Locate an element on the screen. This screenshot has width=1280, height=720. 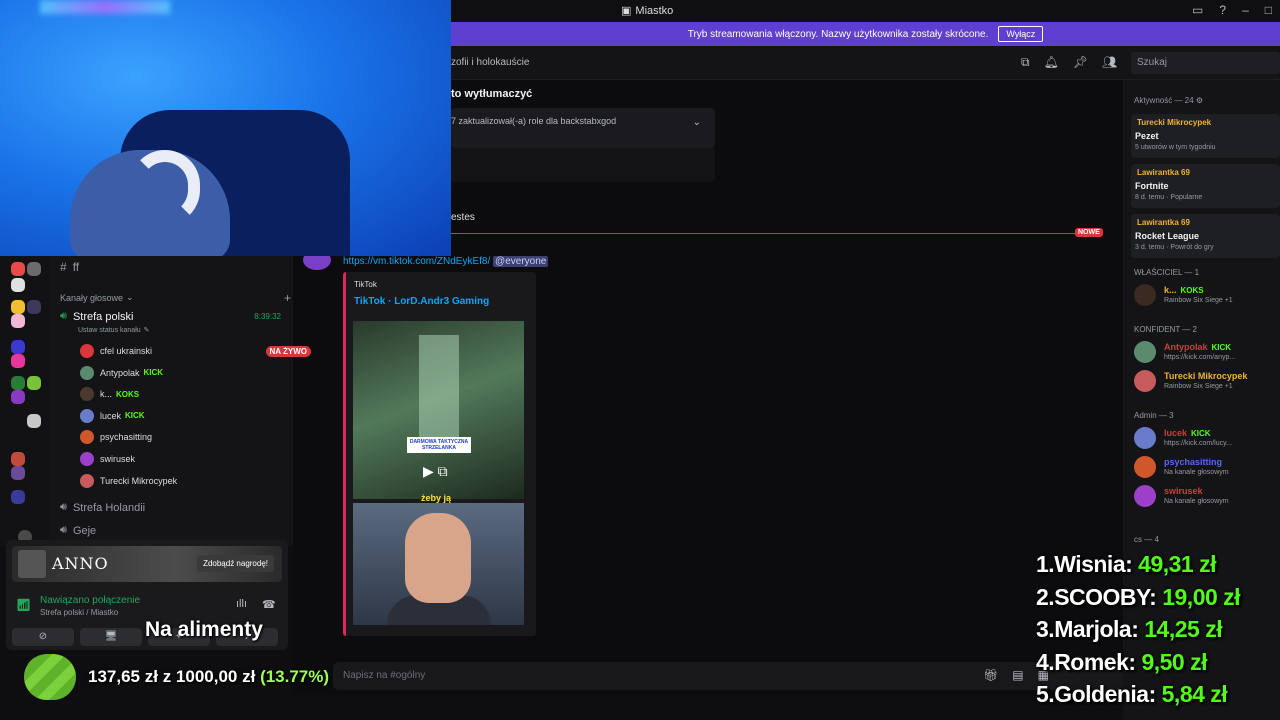
leaderboard-name: Marjola: is located at coordinates (1096, 629).